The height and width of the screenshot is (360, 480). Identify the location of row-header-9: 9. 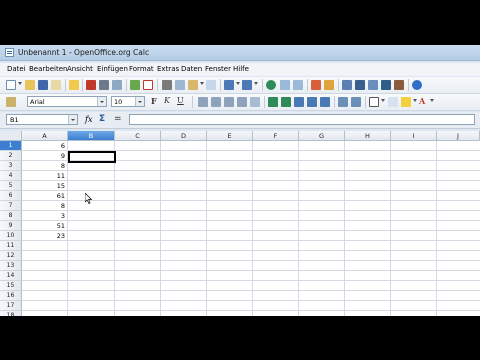
(11, 226).